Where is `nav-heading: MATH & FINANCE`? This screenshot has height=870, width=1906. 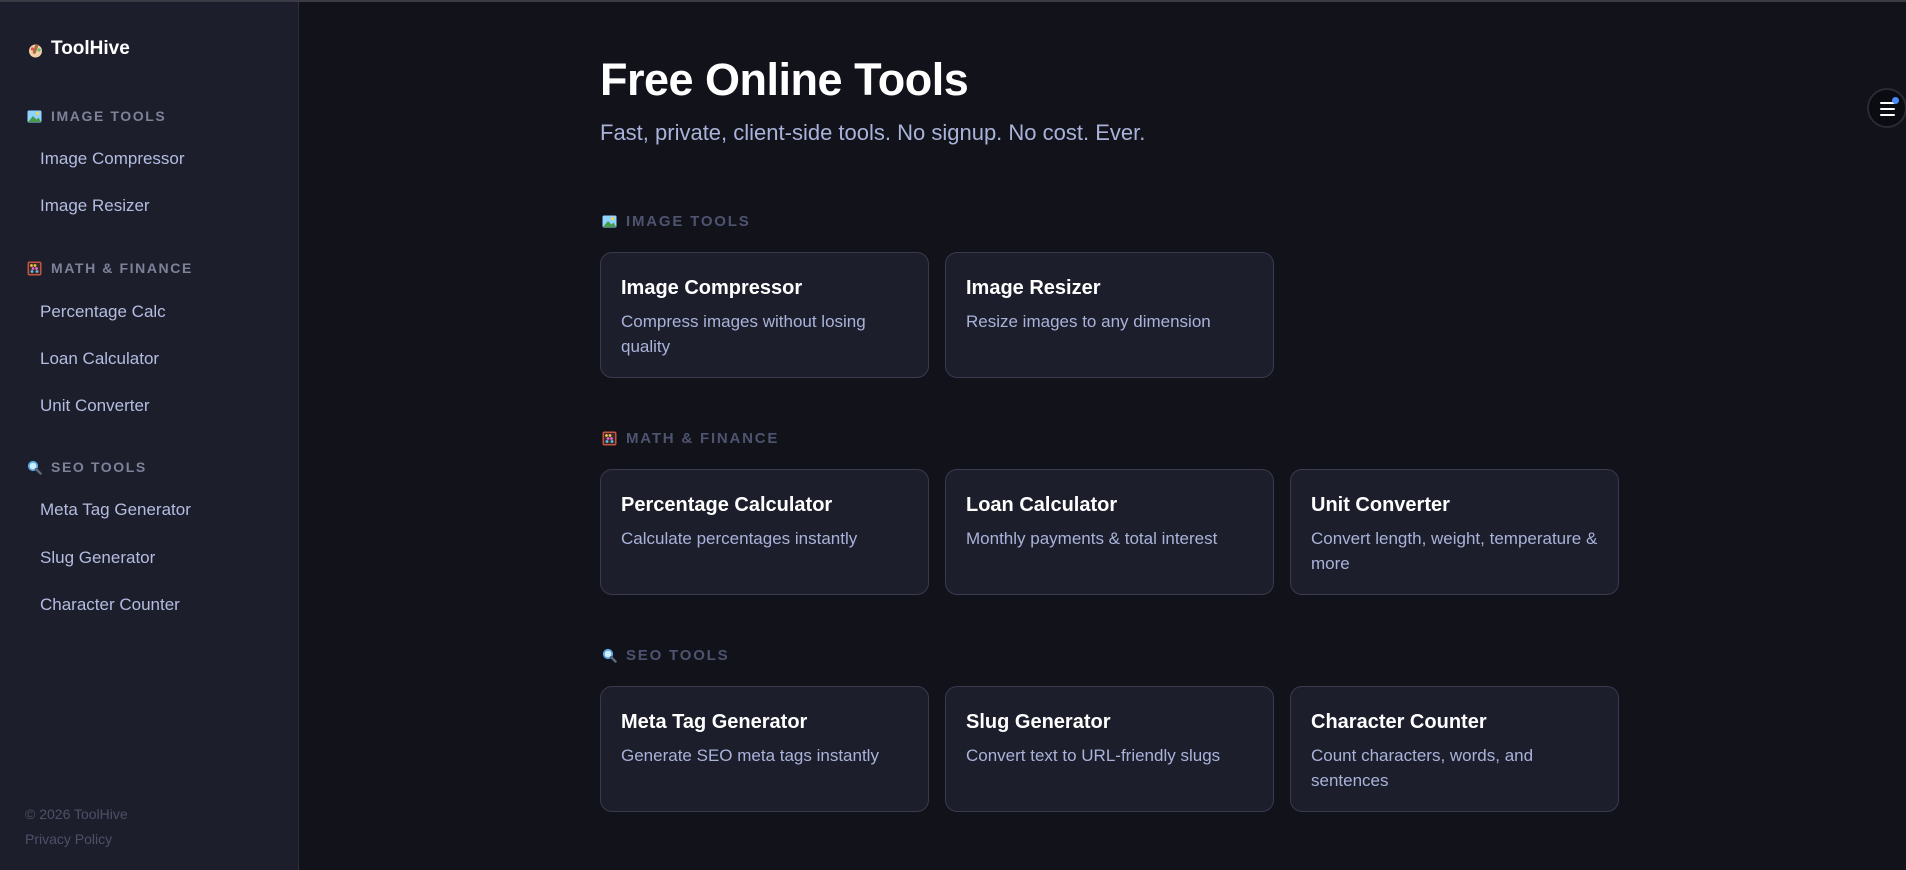
nav-heading: MATH & FINANCE is located at coordinates (110, 268).